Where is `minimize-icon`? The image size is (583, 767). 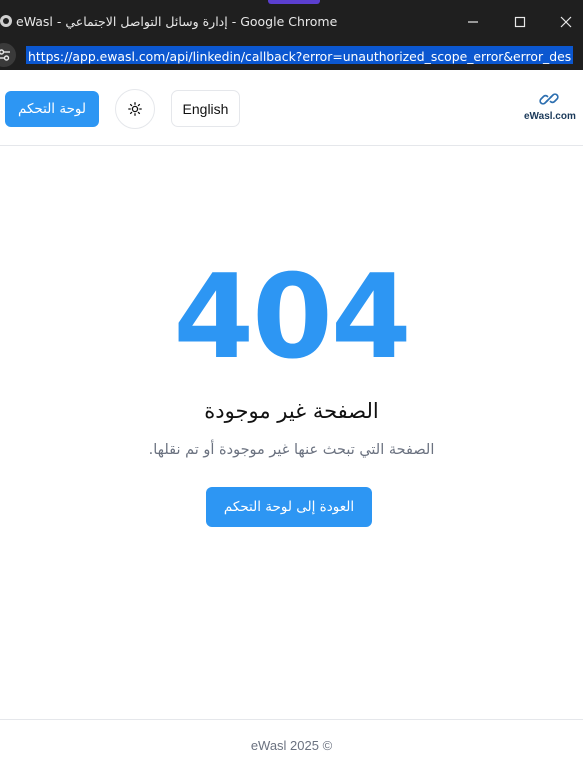
minimize-icon is located at coordinates (473, 22).